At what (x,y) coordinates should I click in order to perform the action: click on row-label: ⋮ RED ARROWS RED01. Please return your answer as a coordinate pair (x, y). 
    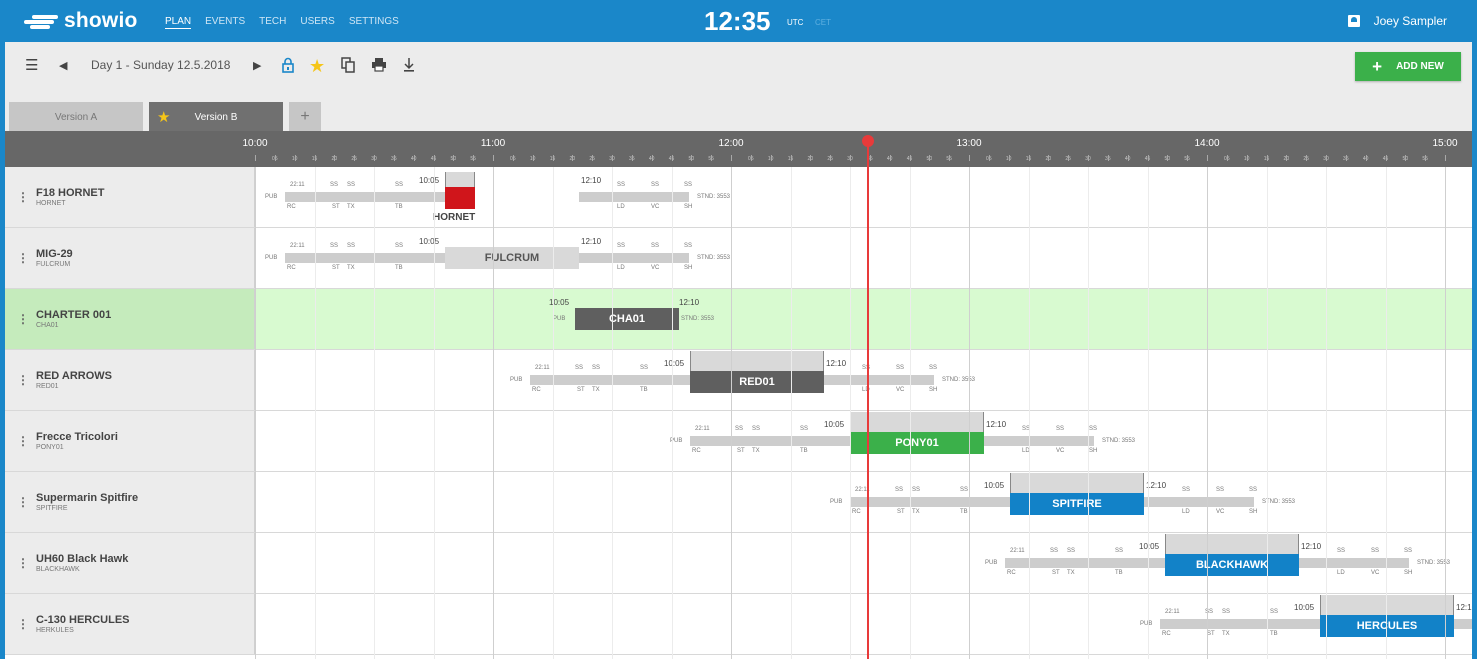
    Looking at the image, I should click on (130, 380).